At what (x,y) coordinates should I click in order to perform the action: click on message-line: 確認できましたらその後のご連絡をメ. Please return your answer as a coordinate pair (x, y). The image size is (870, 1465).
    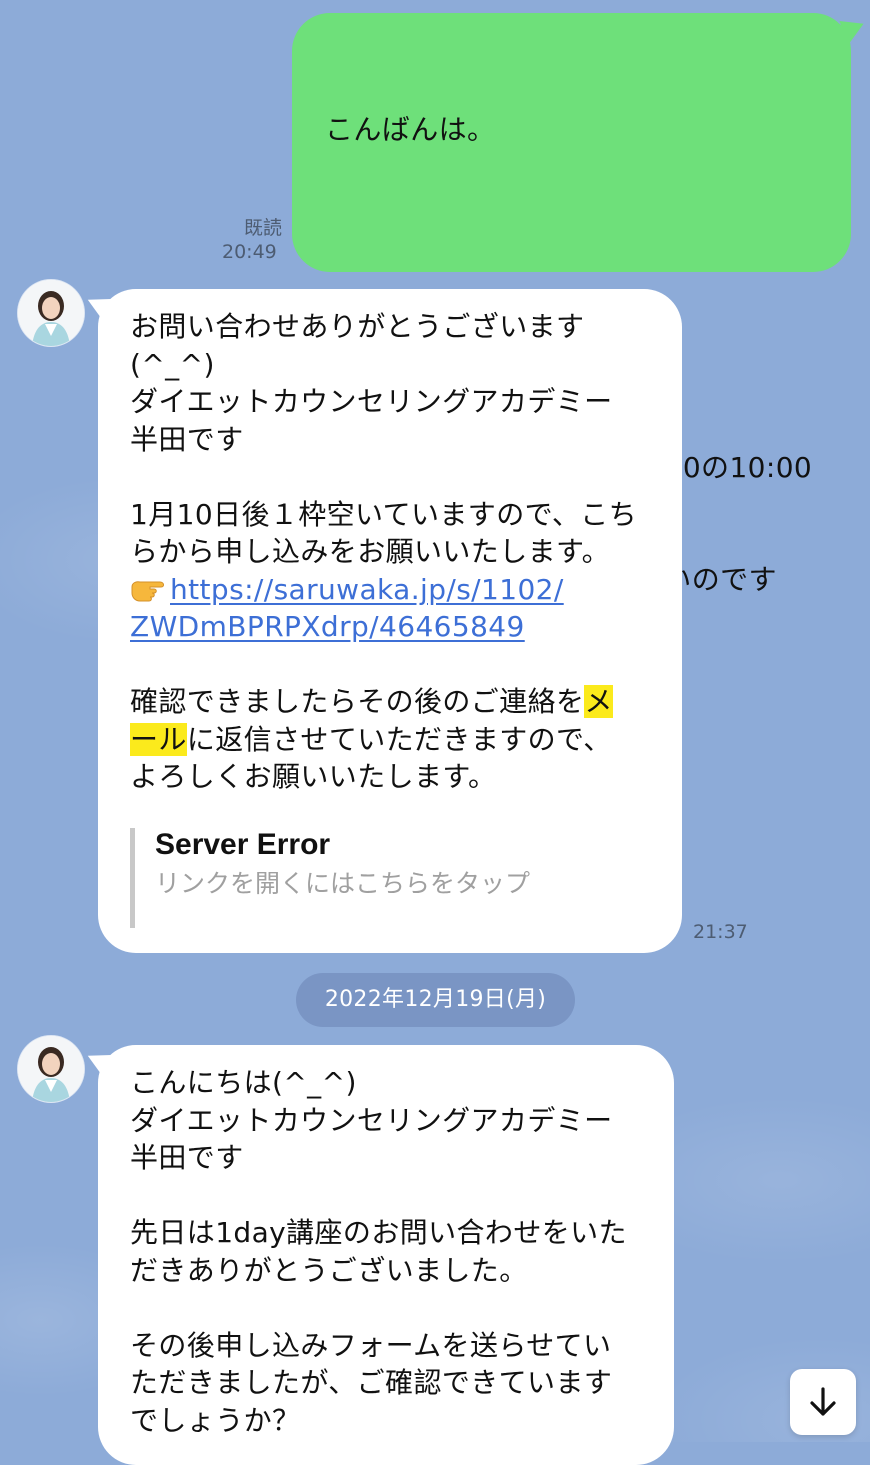
    Looking at the image, I should click on (395, 702).